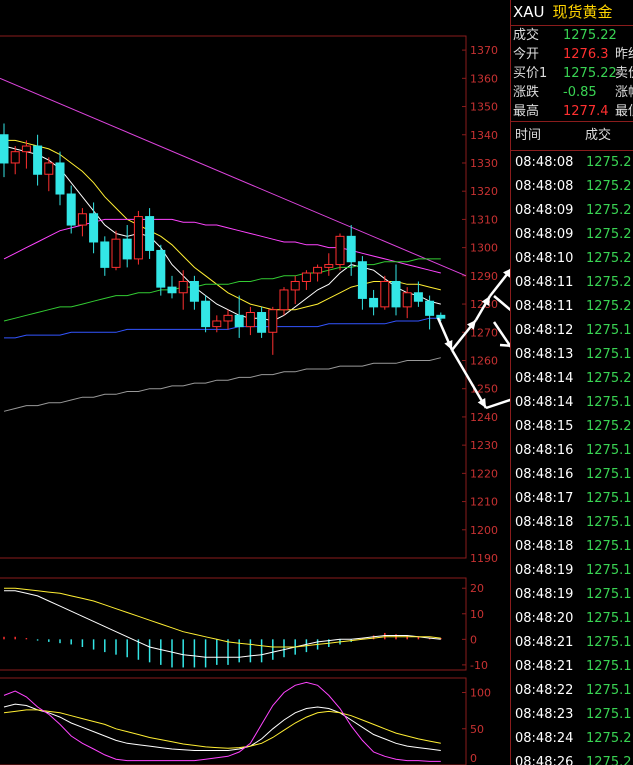 The height and width of the screenshot is (765, 633). I want to click on tick-time: 08:48:11, so click(544, 306).